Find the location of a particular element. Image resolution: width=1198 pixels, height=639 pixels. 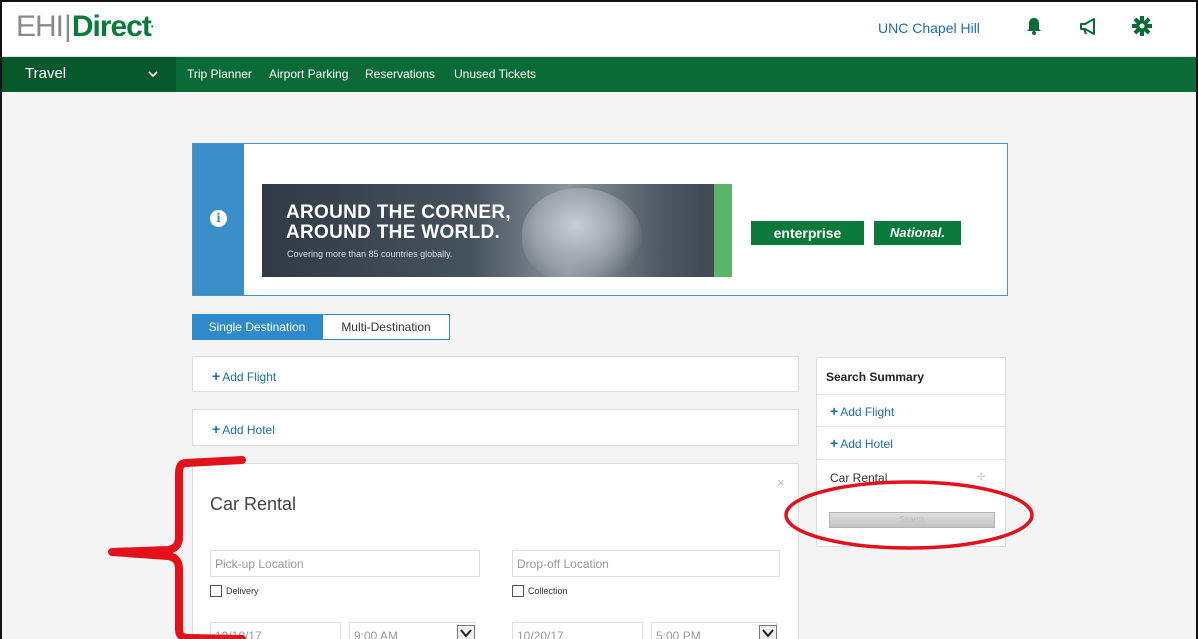

delivery-checkbox is located at coordinates (216, 591).